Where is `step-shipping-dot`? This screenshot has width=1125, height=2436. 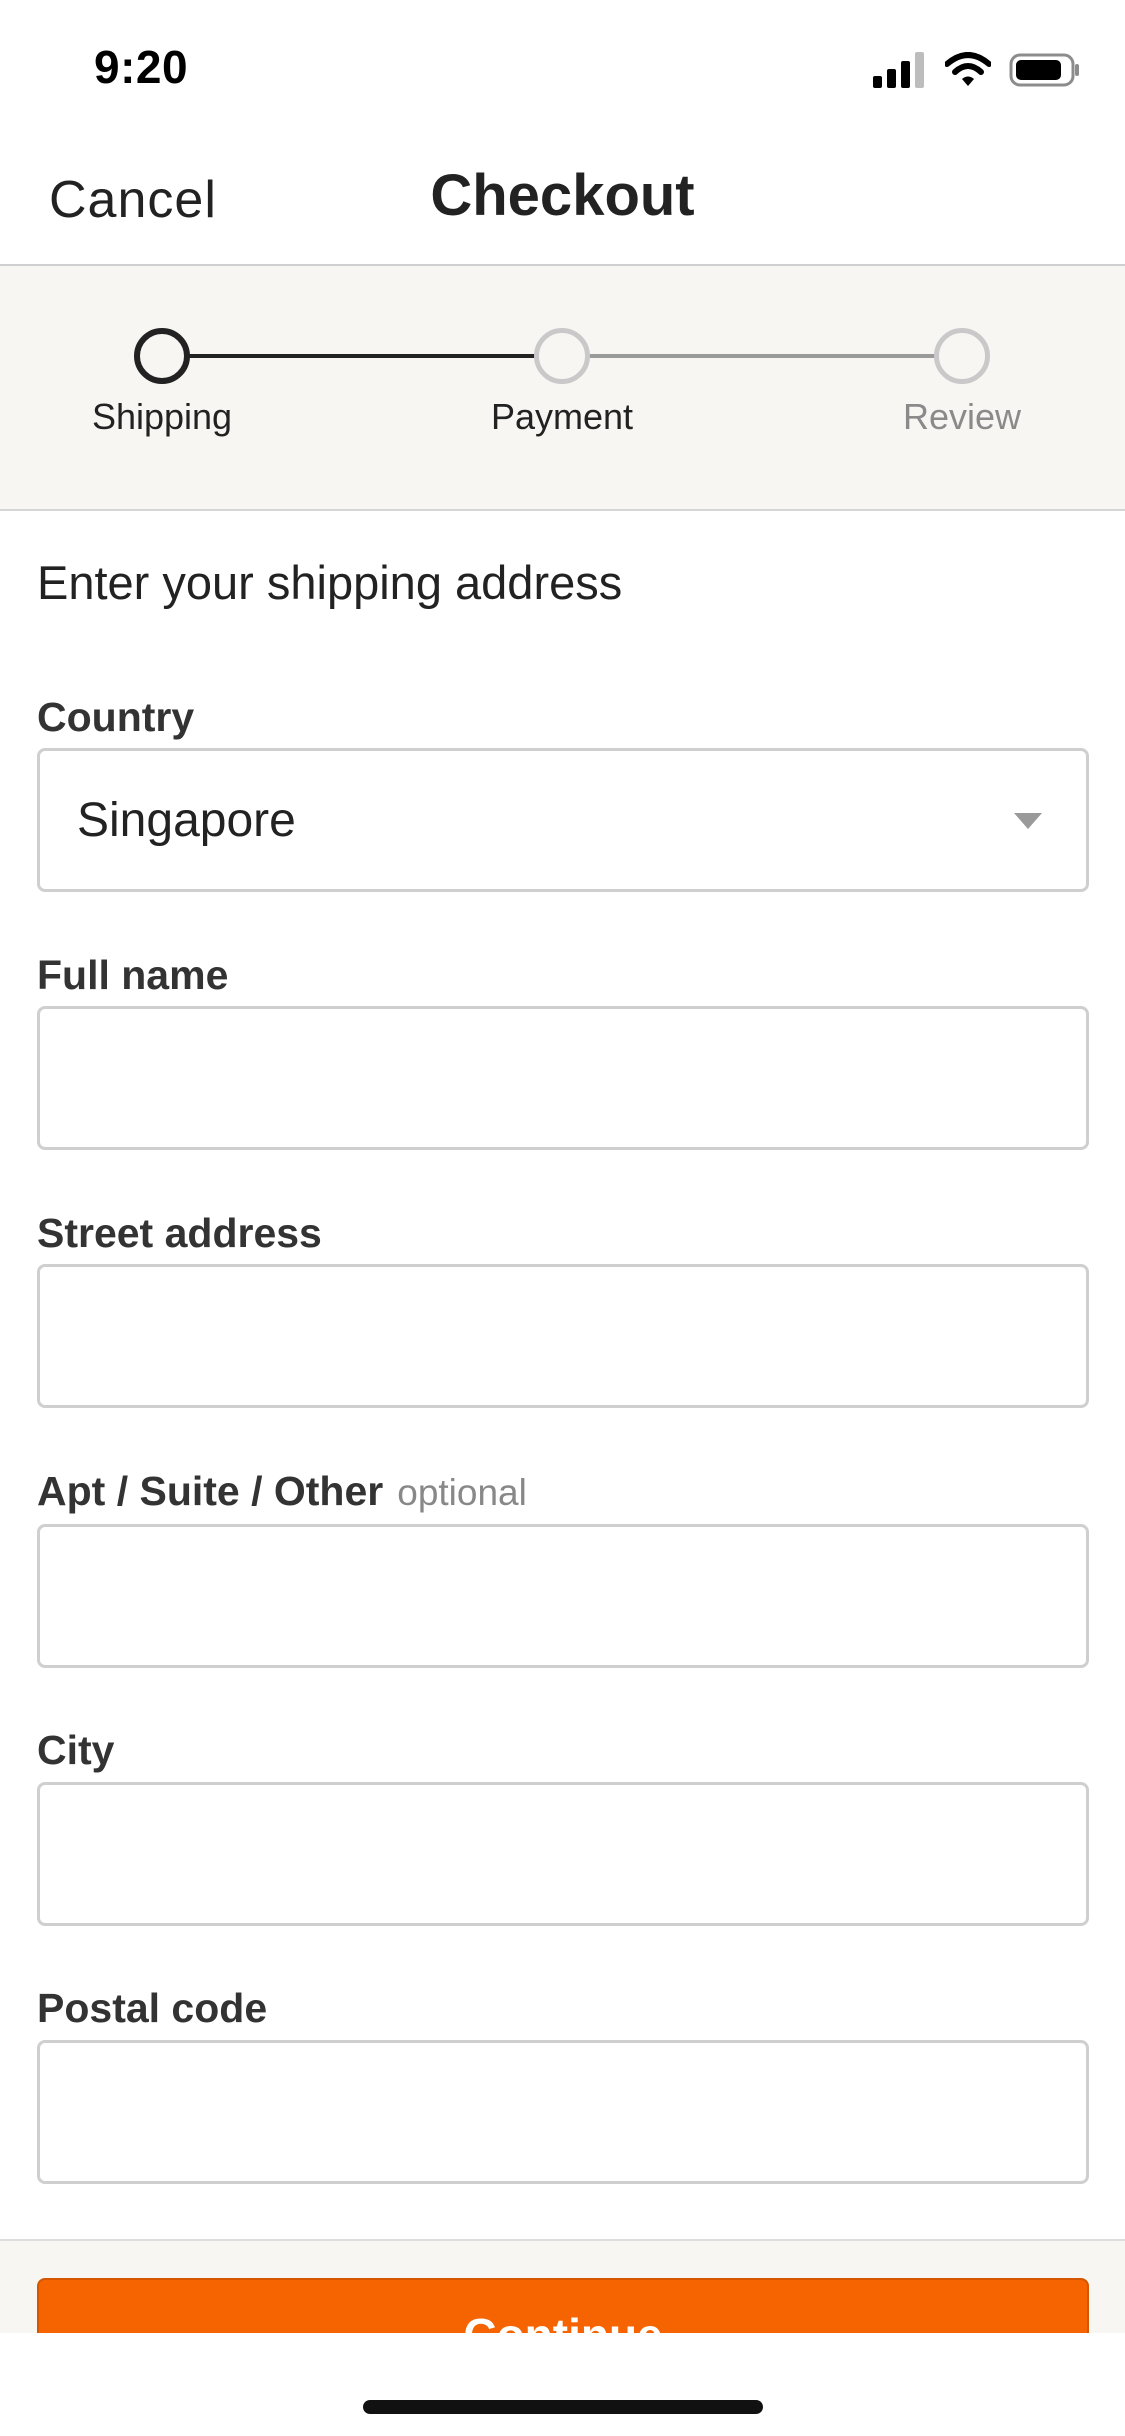 step-shipping-dot is located at coordinates (162, 356).